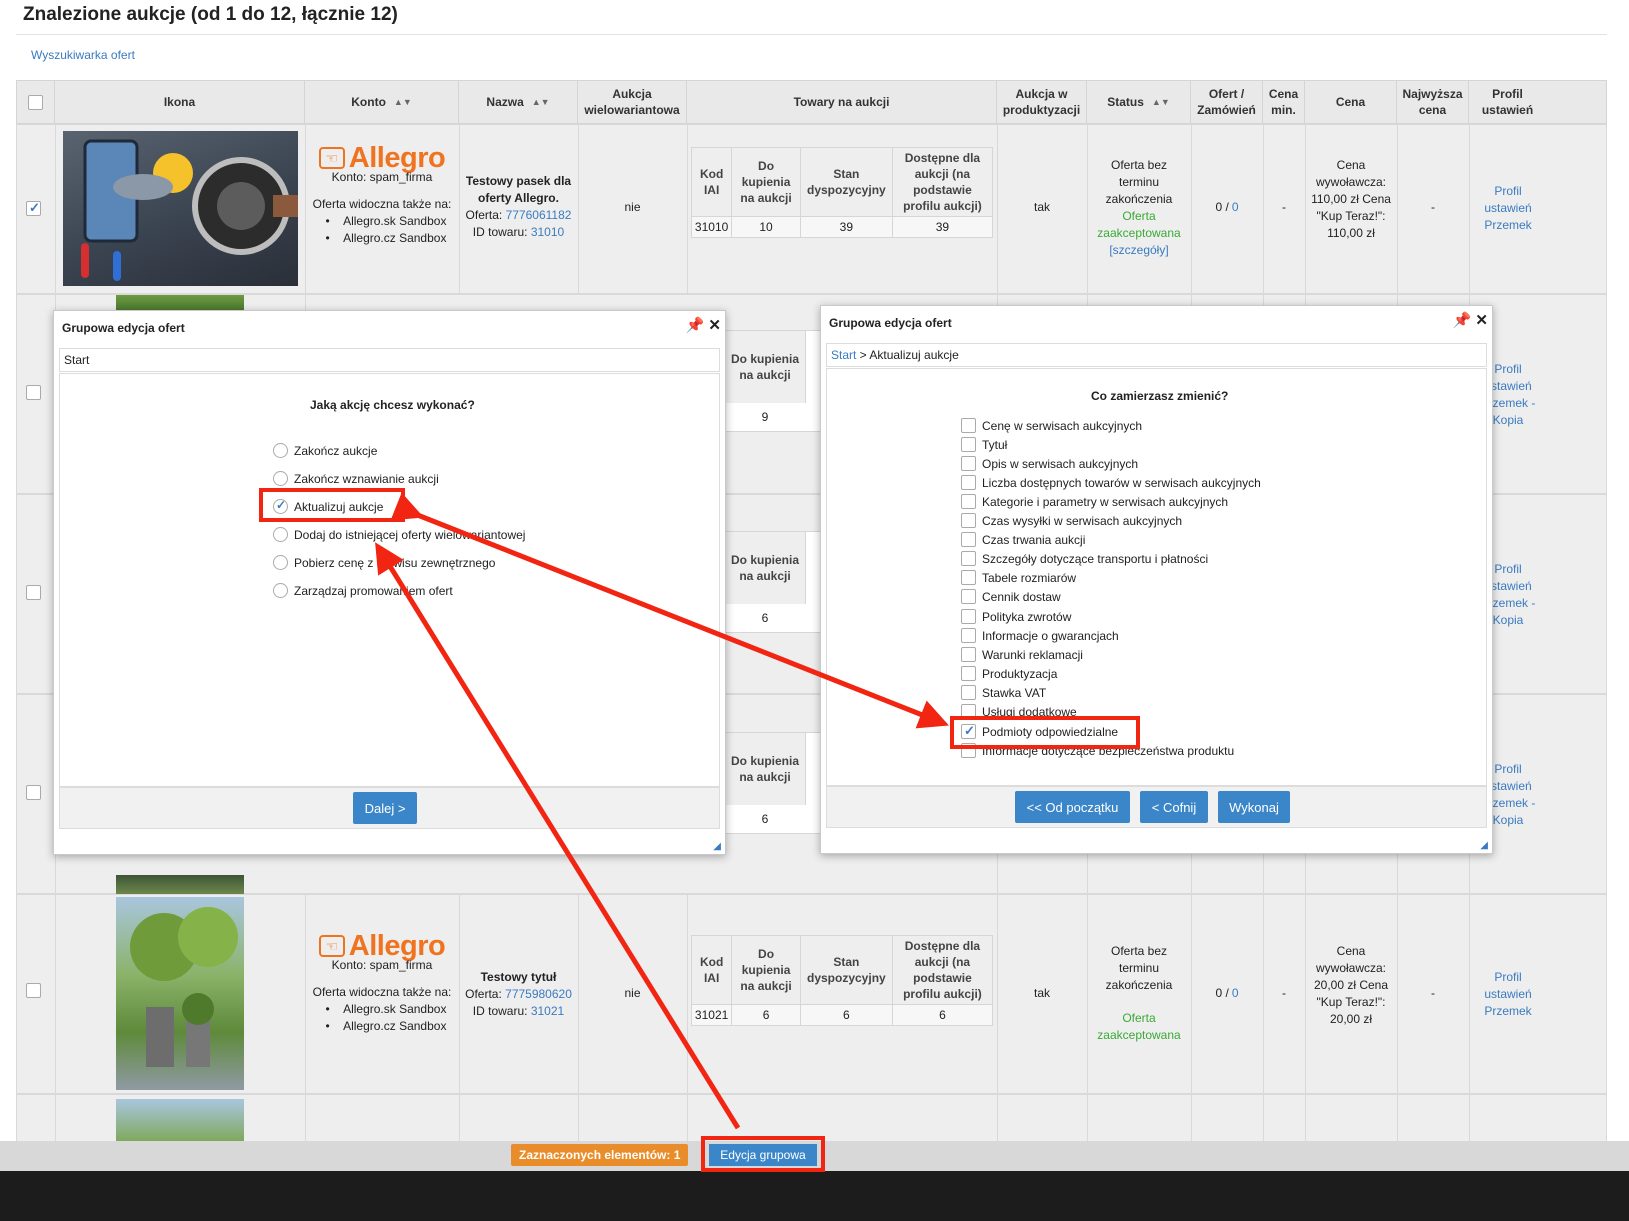 The image size is (1629, 1221). What do you see at coordinates (558, 836) in the screenshot?
I see `arrow-group-edit-to-update` at bounding box center [558, 836].